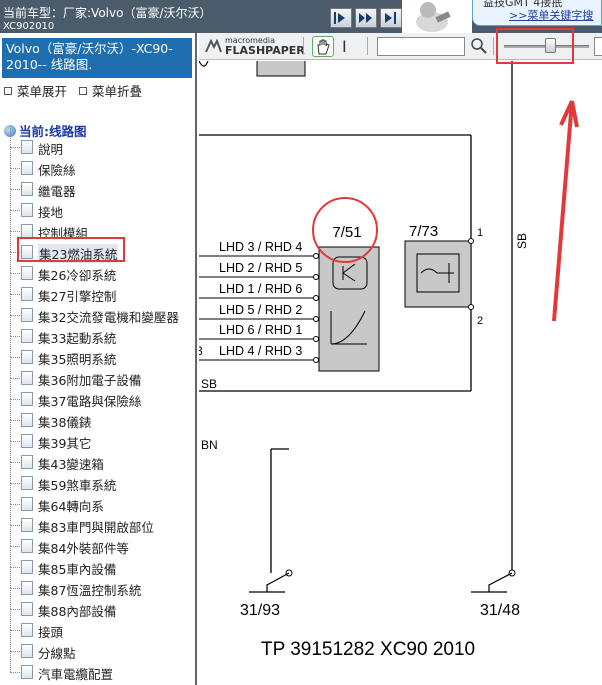 The height and width of the screenshot is (685, 602). What do you see at coordinates (344, 46) in the screenshot?
I see `text-select-icon: I` at bounding box center [344, 46].